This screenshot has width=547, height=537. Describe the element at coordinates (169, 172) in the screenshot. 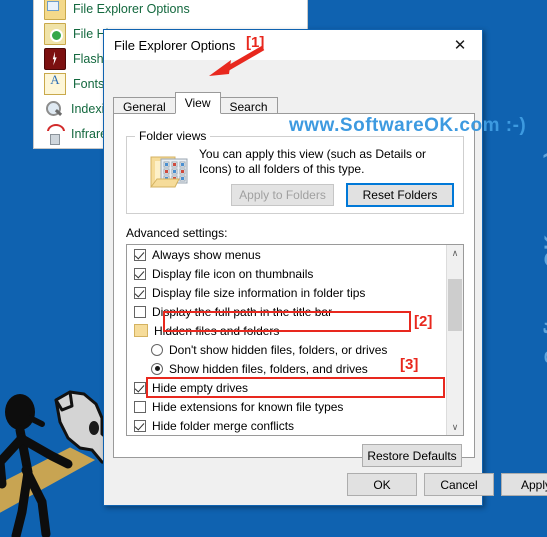

I see `folder-views-icon` at that location.